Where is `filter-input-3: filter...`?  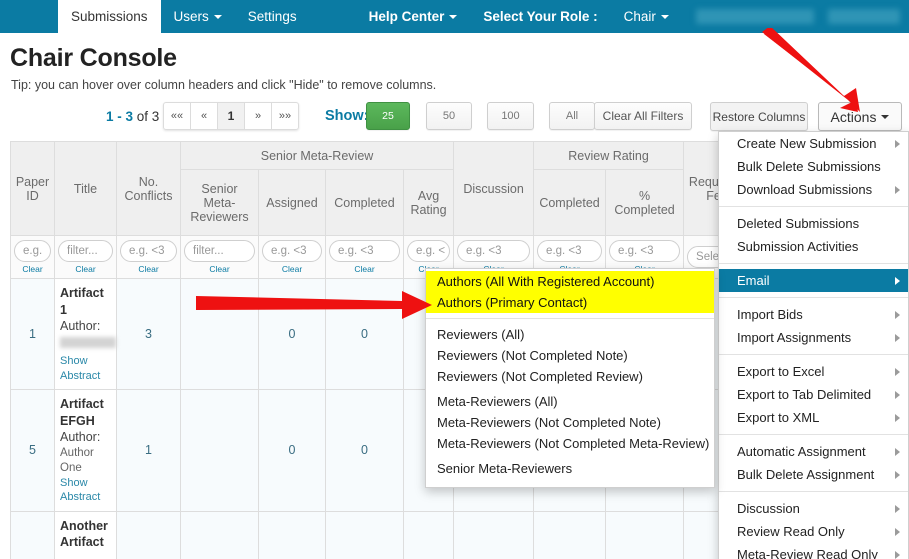 filter-input-3: filter... is located at coordinates (219, 251).